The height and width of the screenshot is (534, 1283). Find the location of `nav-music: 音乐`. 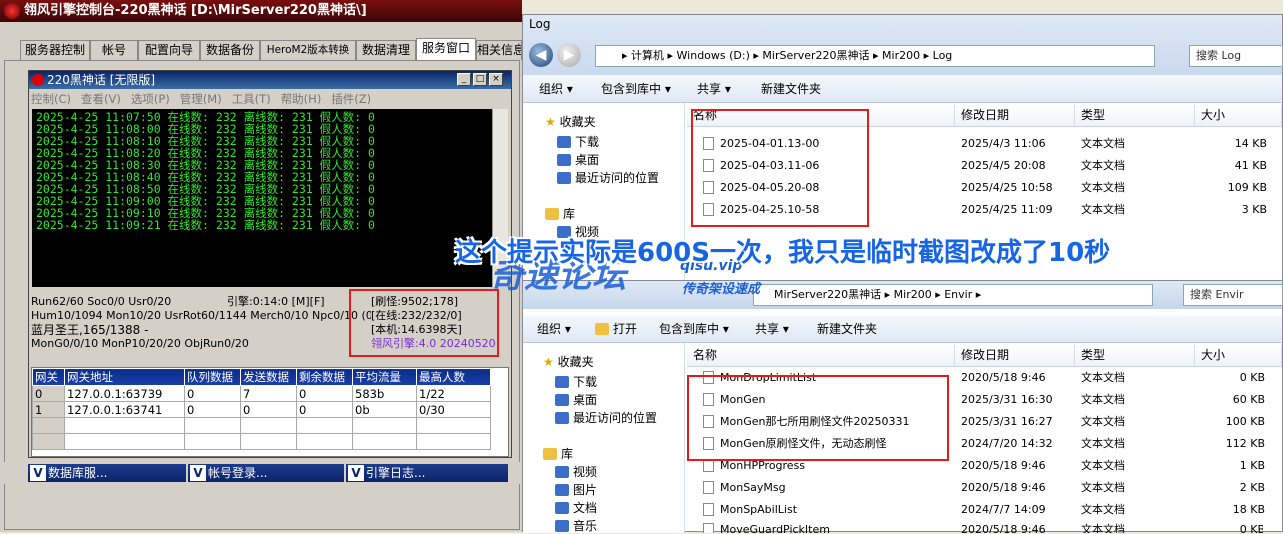

nav-music: 音乐 is located at coordinates (576, 525).